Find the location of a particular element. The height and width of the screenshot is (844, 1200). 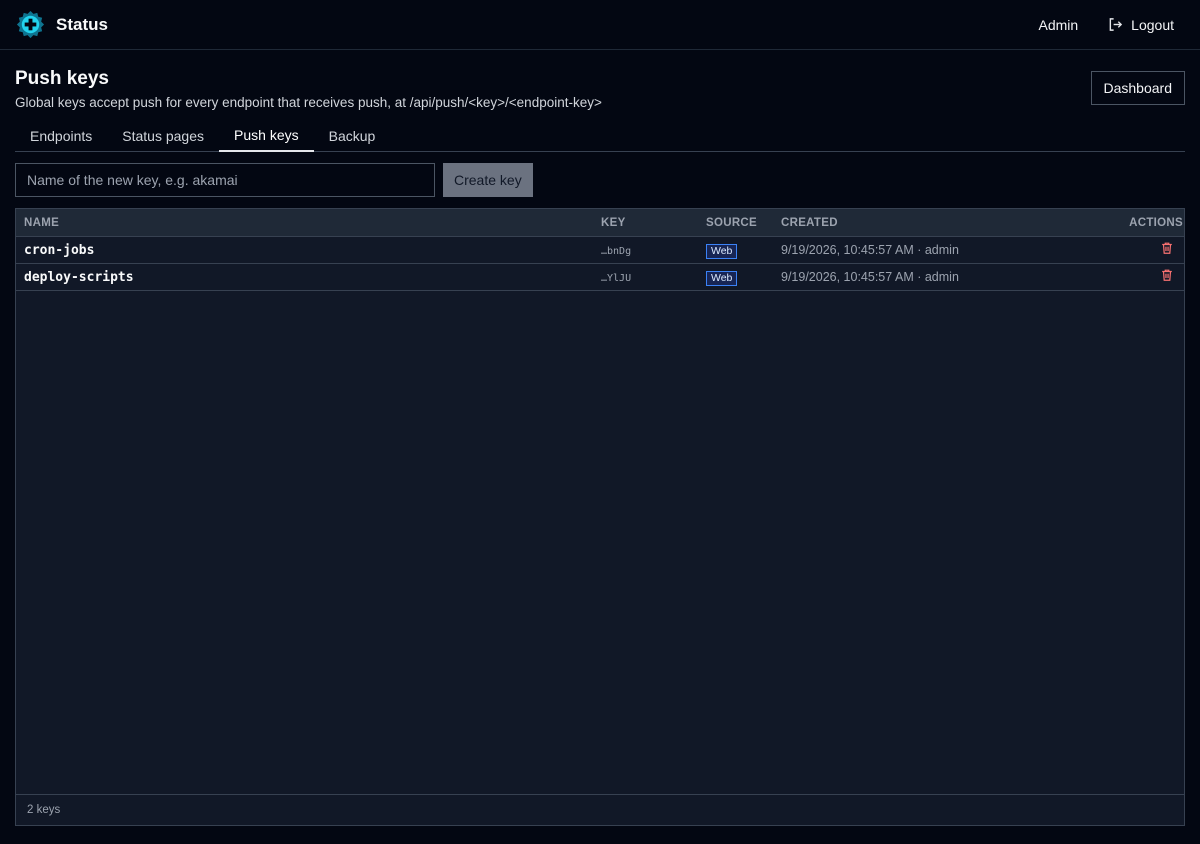

header-created: CREATED is located at coordinates (809, 222).